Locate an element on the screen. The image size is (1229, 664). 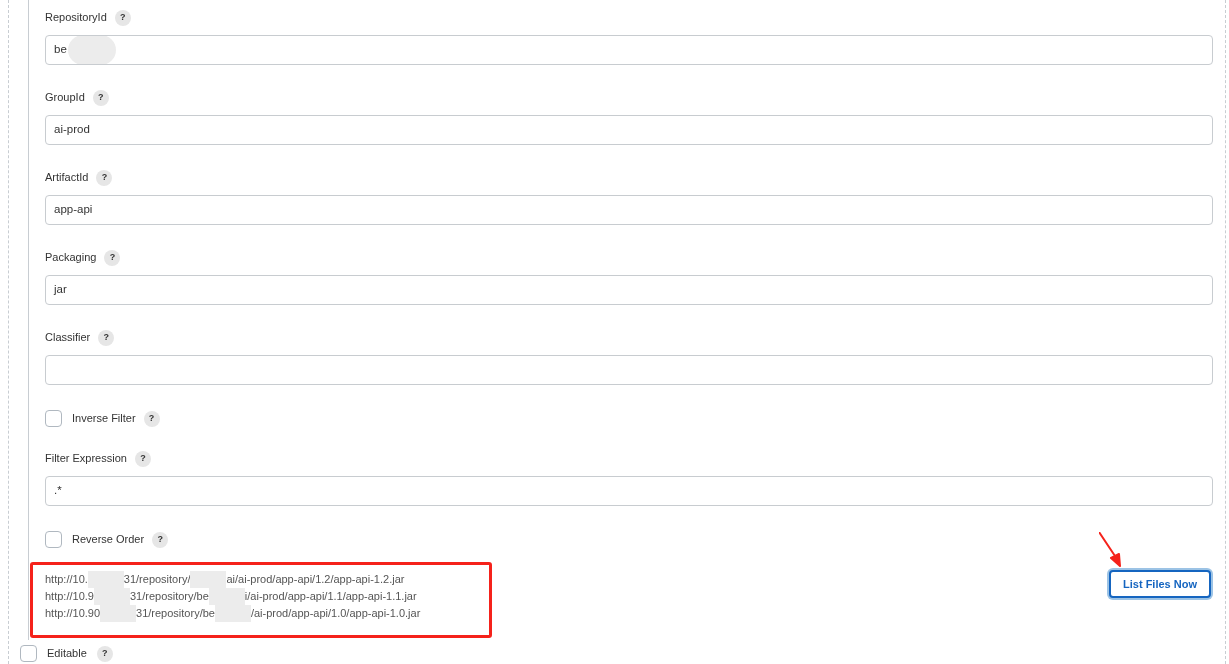
field-label: Inverse Filter is located at coordinates (104, 419).